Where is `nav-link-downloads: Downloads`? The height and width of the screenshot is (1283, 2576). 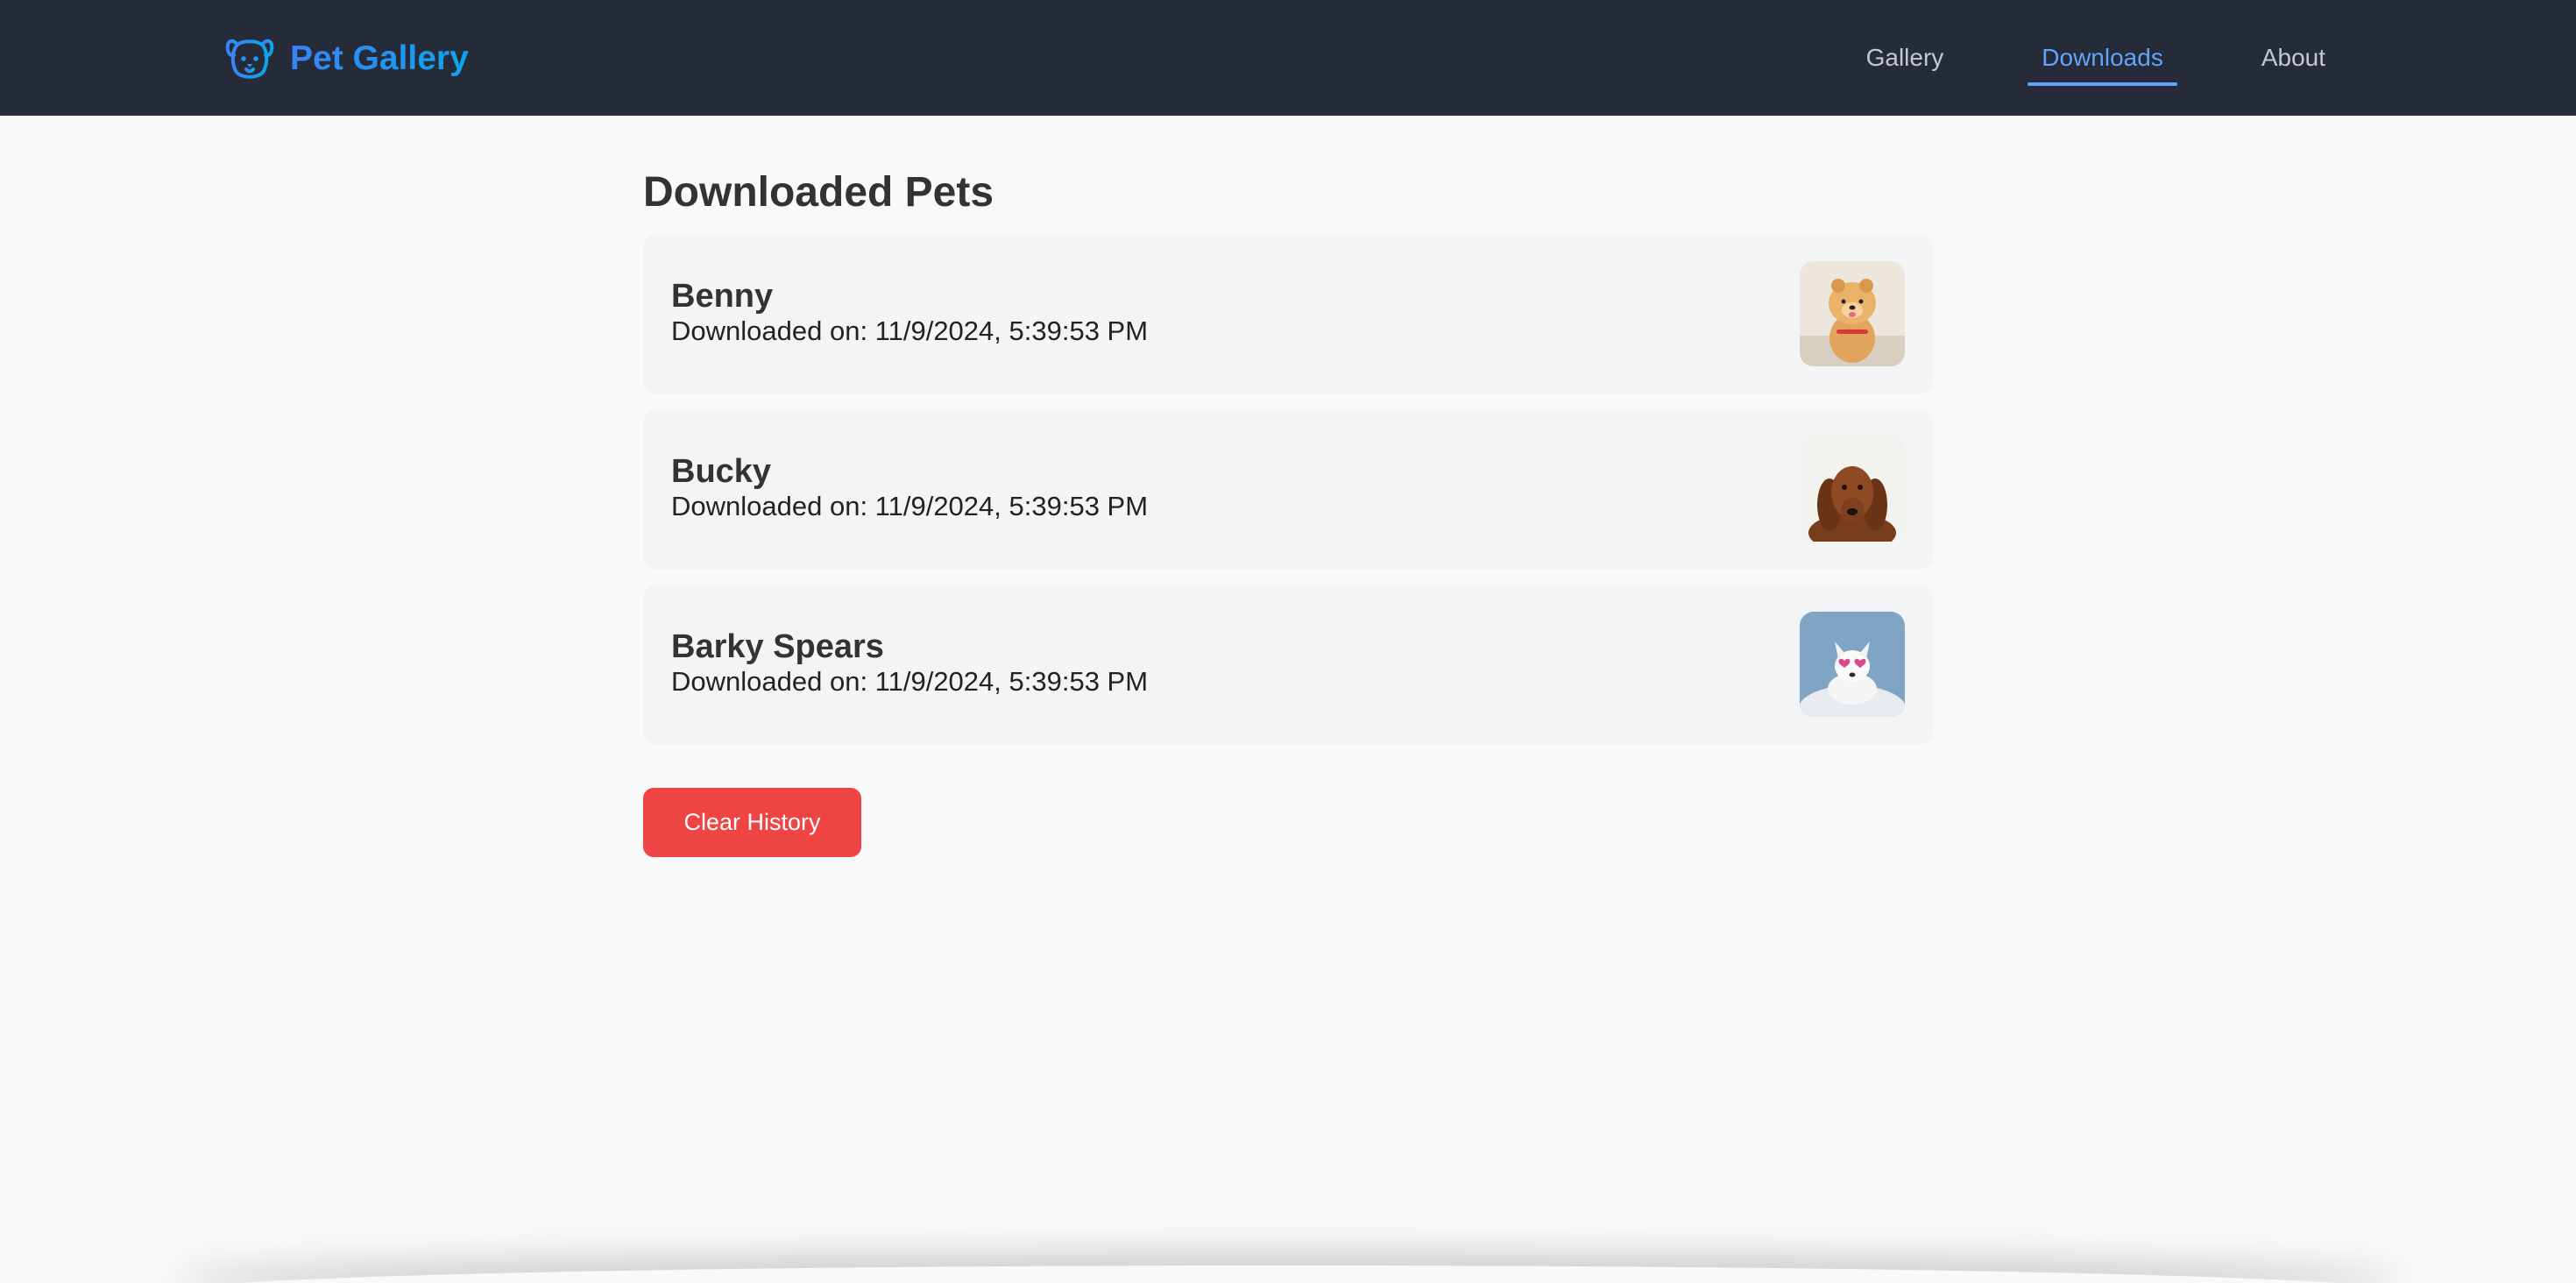 nav-link-downloads: Downloads is located at coordinates (2102, 58).